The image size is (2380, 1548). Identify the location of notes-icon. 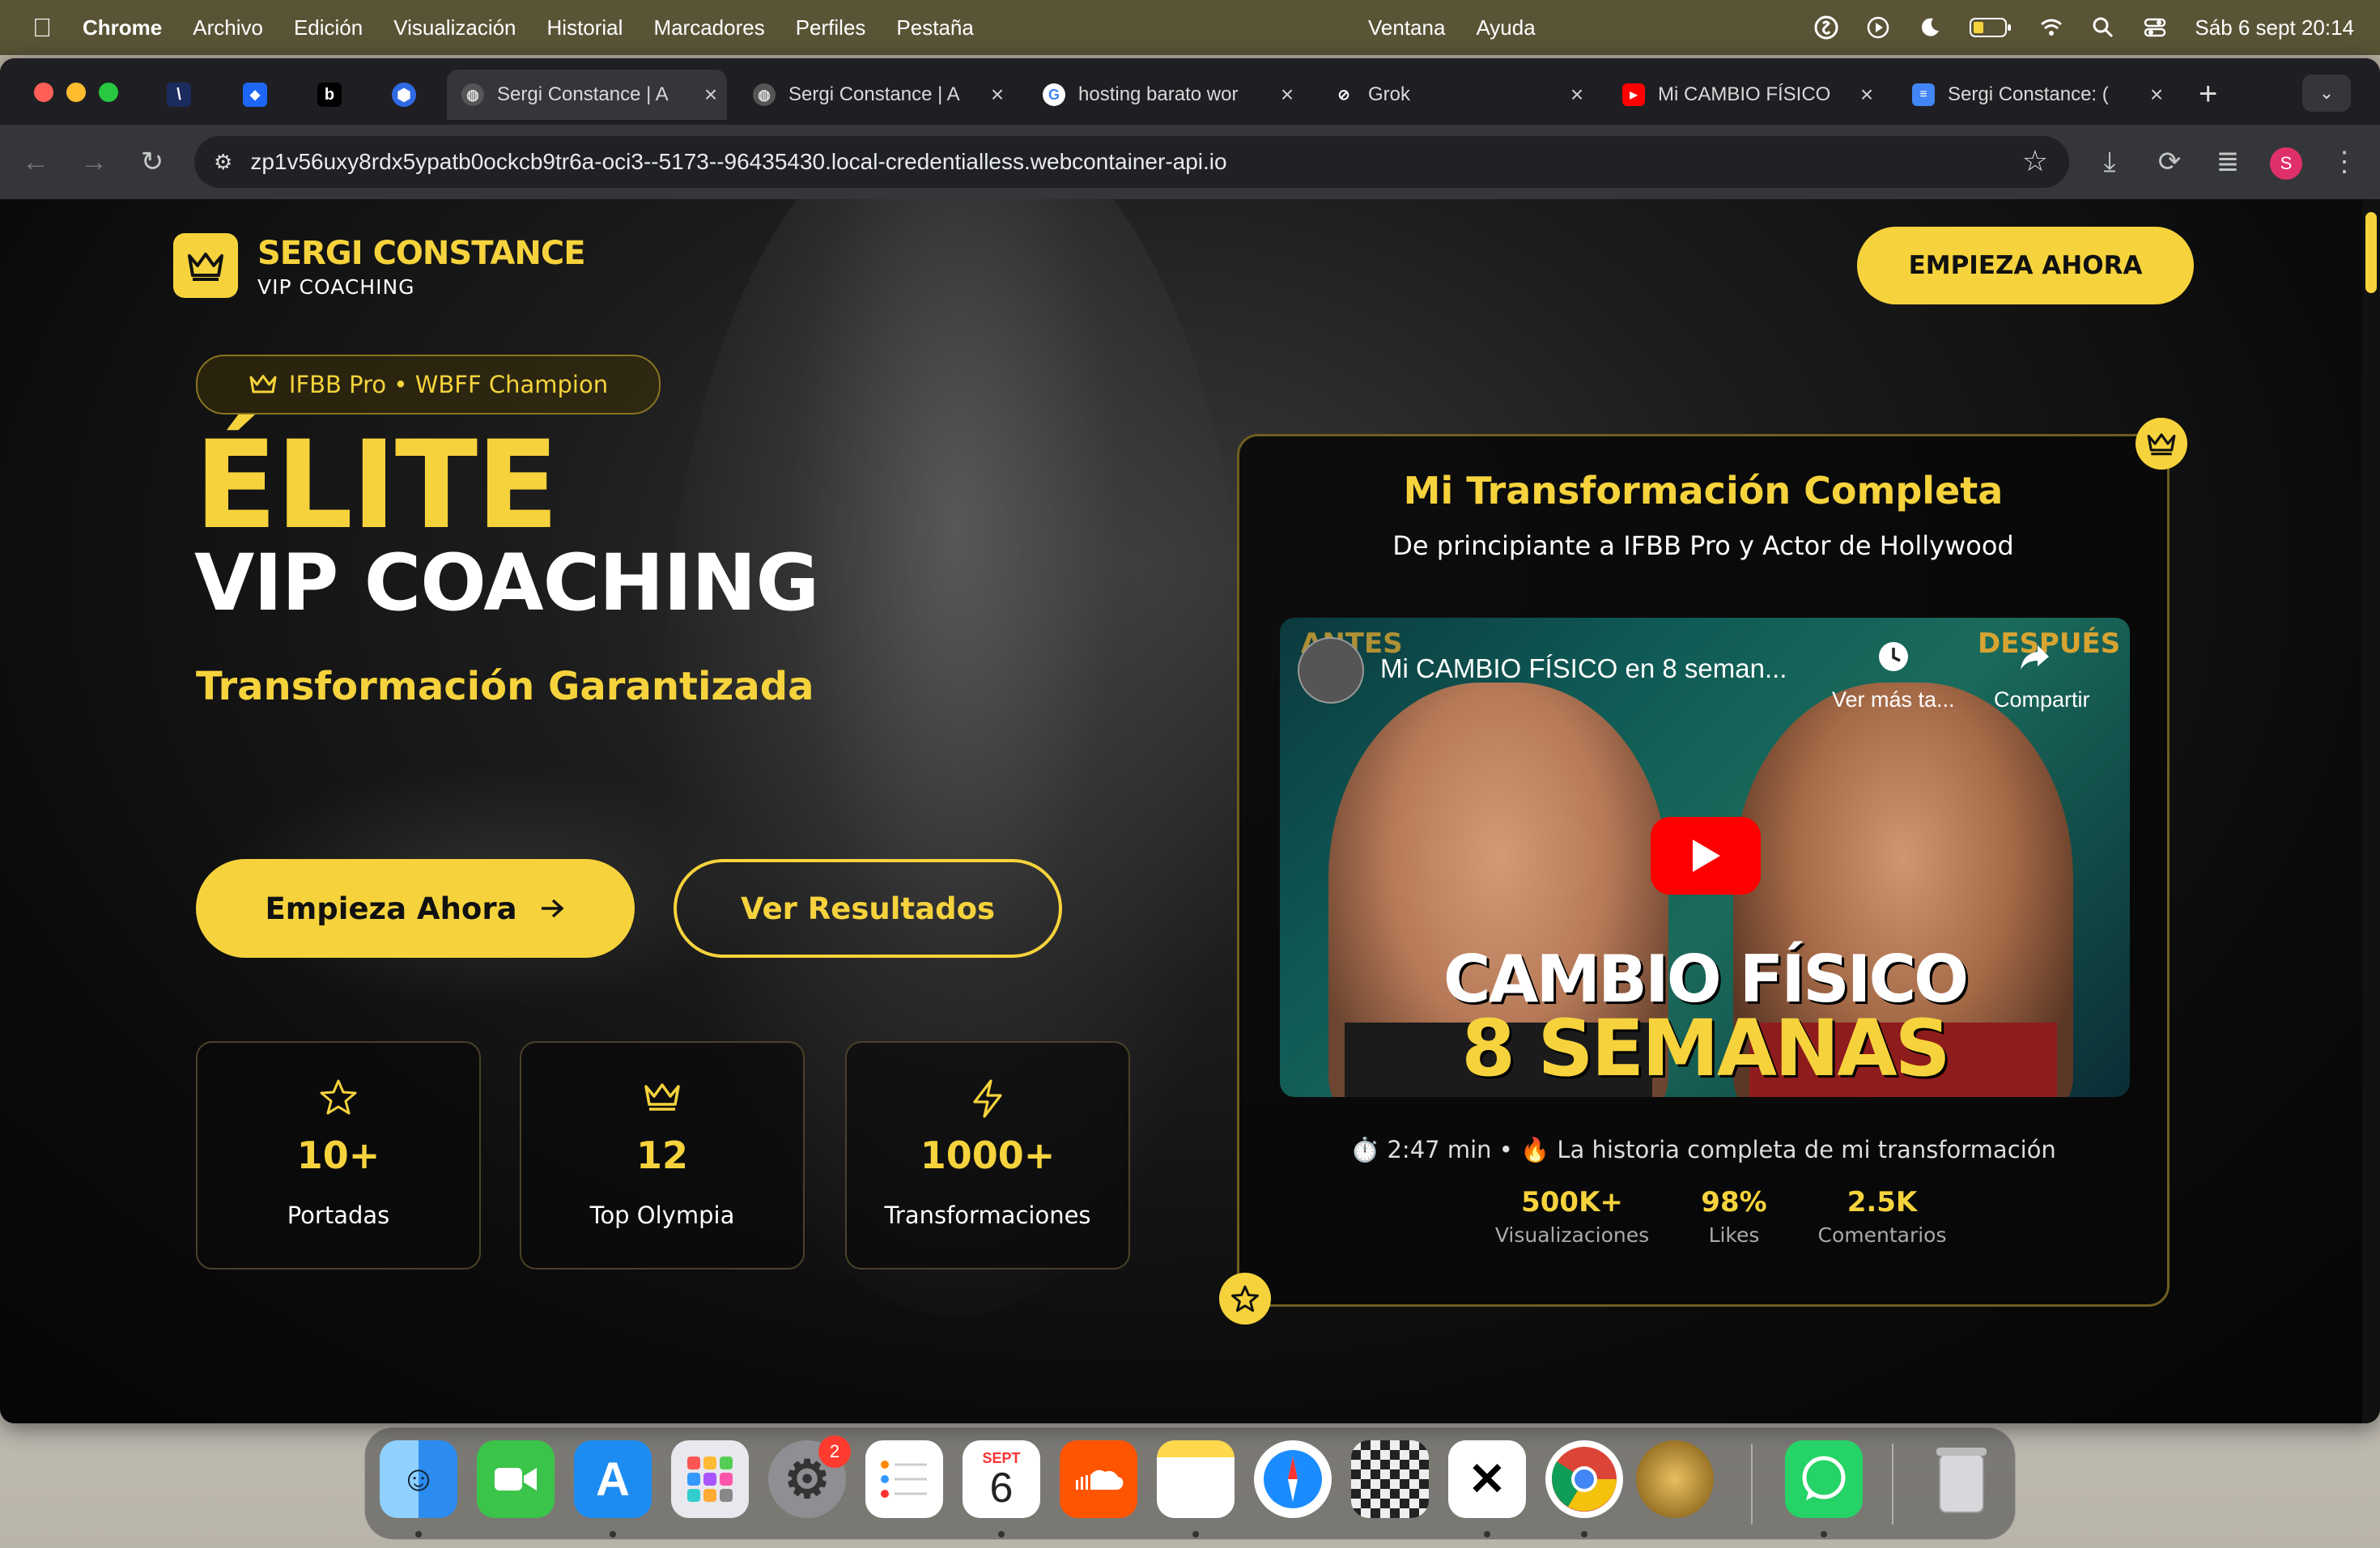
(1196, 1479).